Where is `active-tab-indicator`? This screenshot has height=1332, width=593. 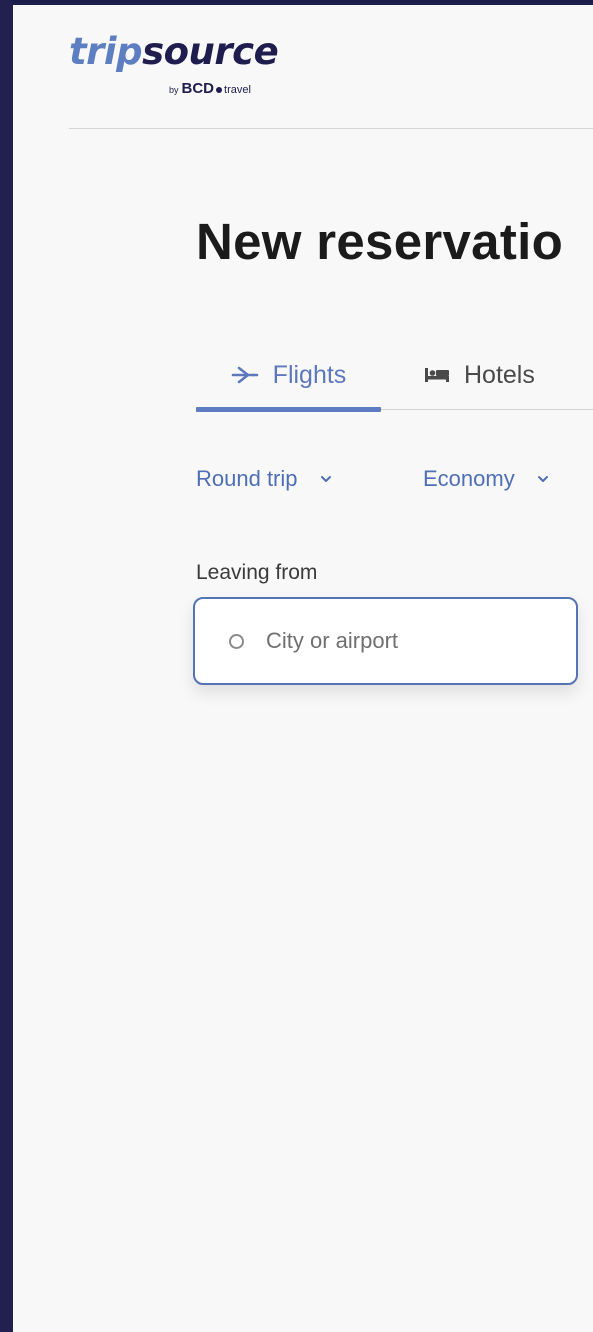 active-tab-indicator is located at coordinates (288, 409).